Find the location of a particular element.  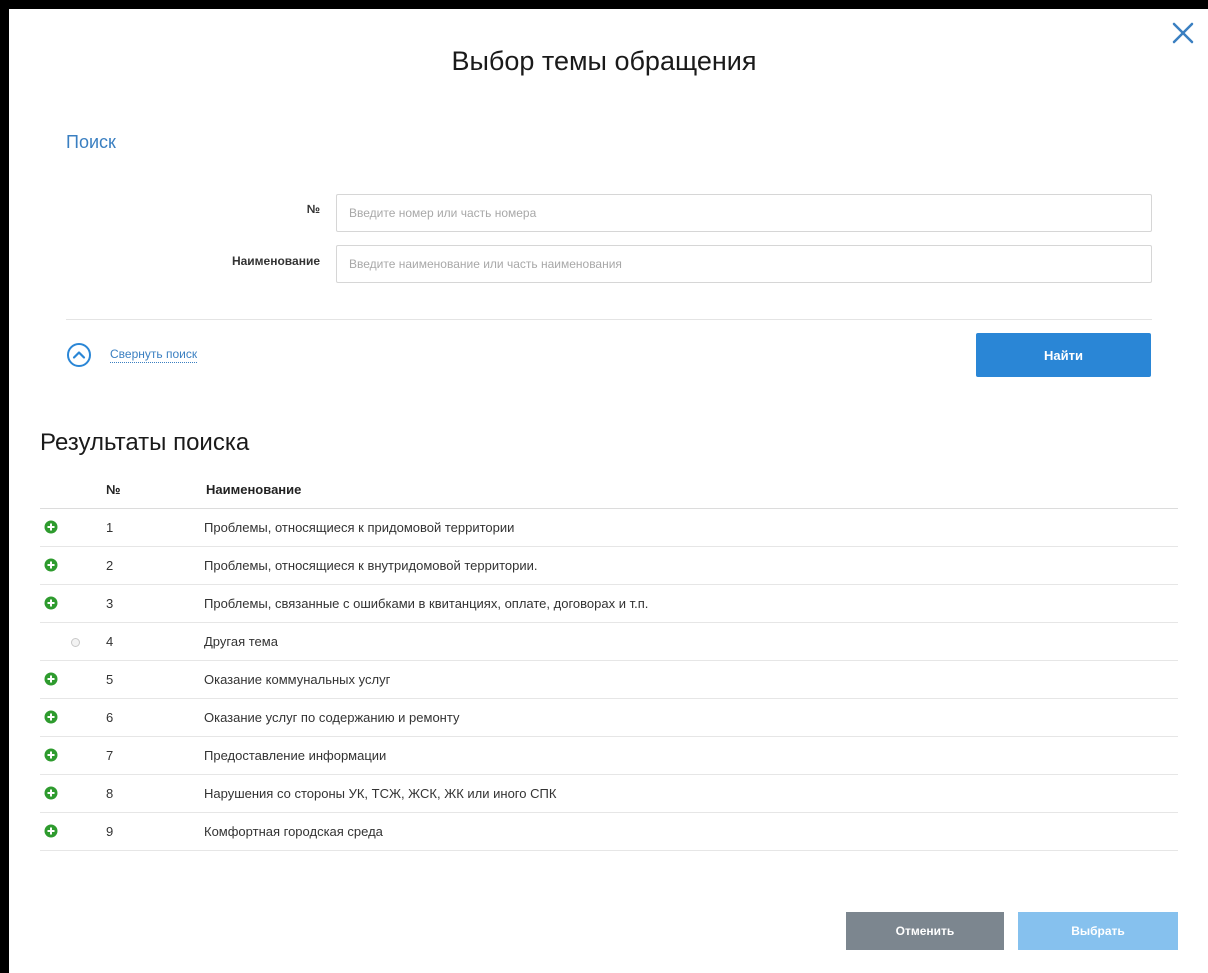

row-name: Комфортная городская среда is located at coordinates (293, 831).